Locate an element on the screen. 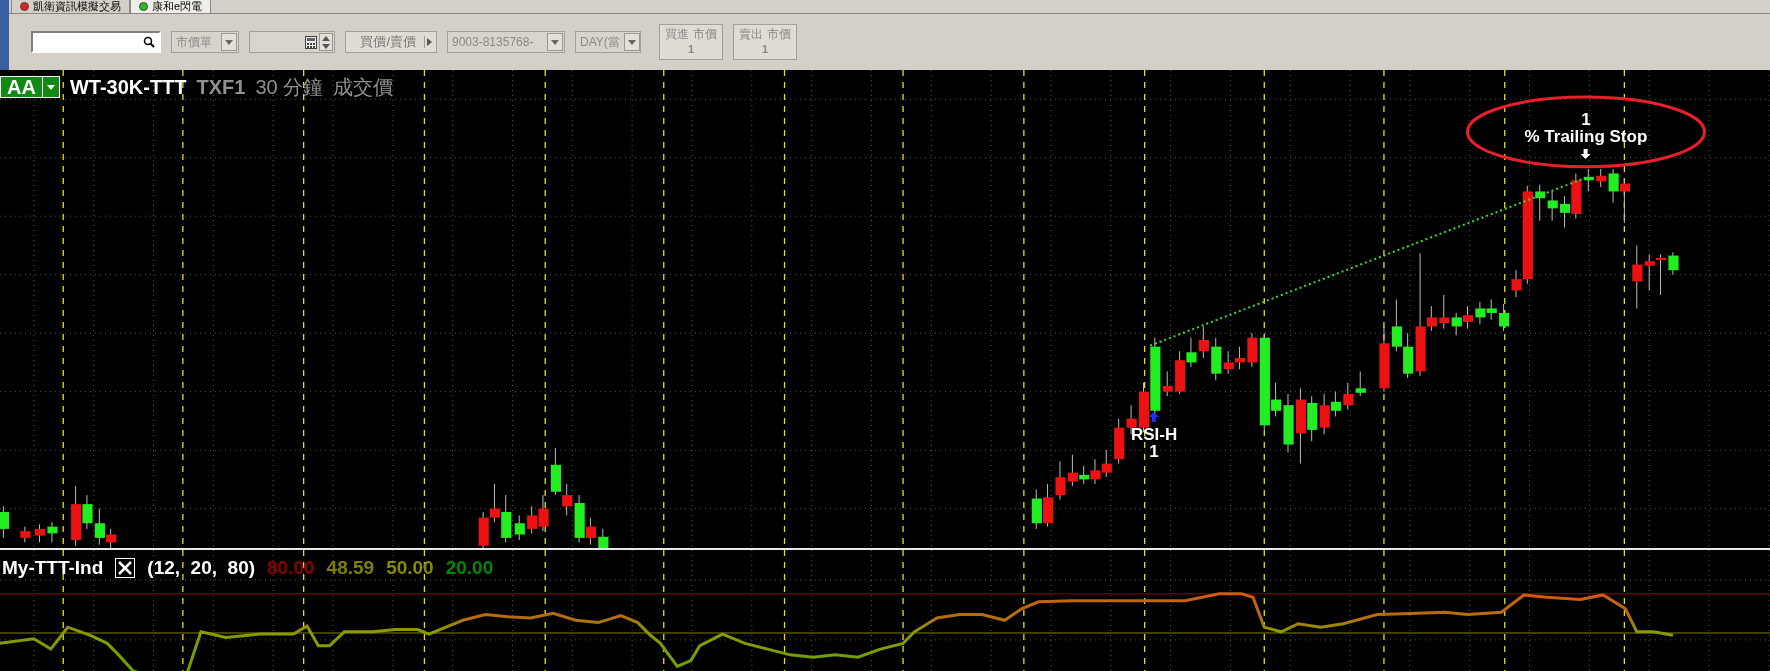  search-field is located at coordinates (96, 42).